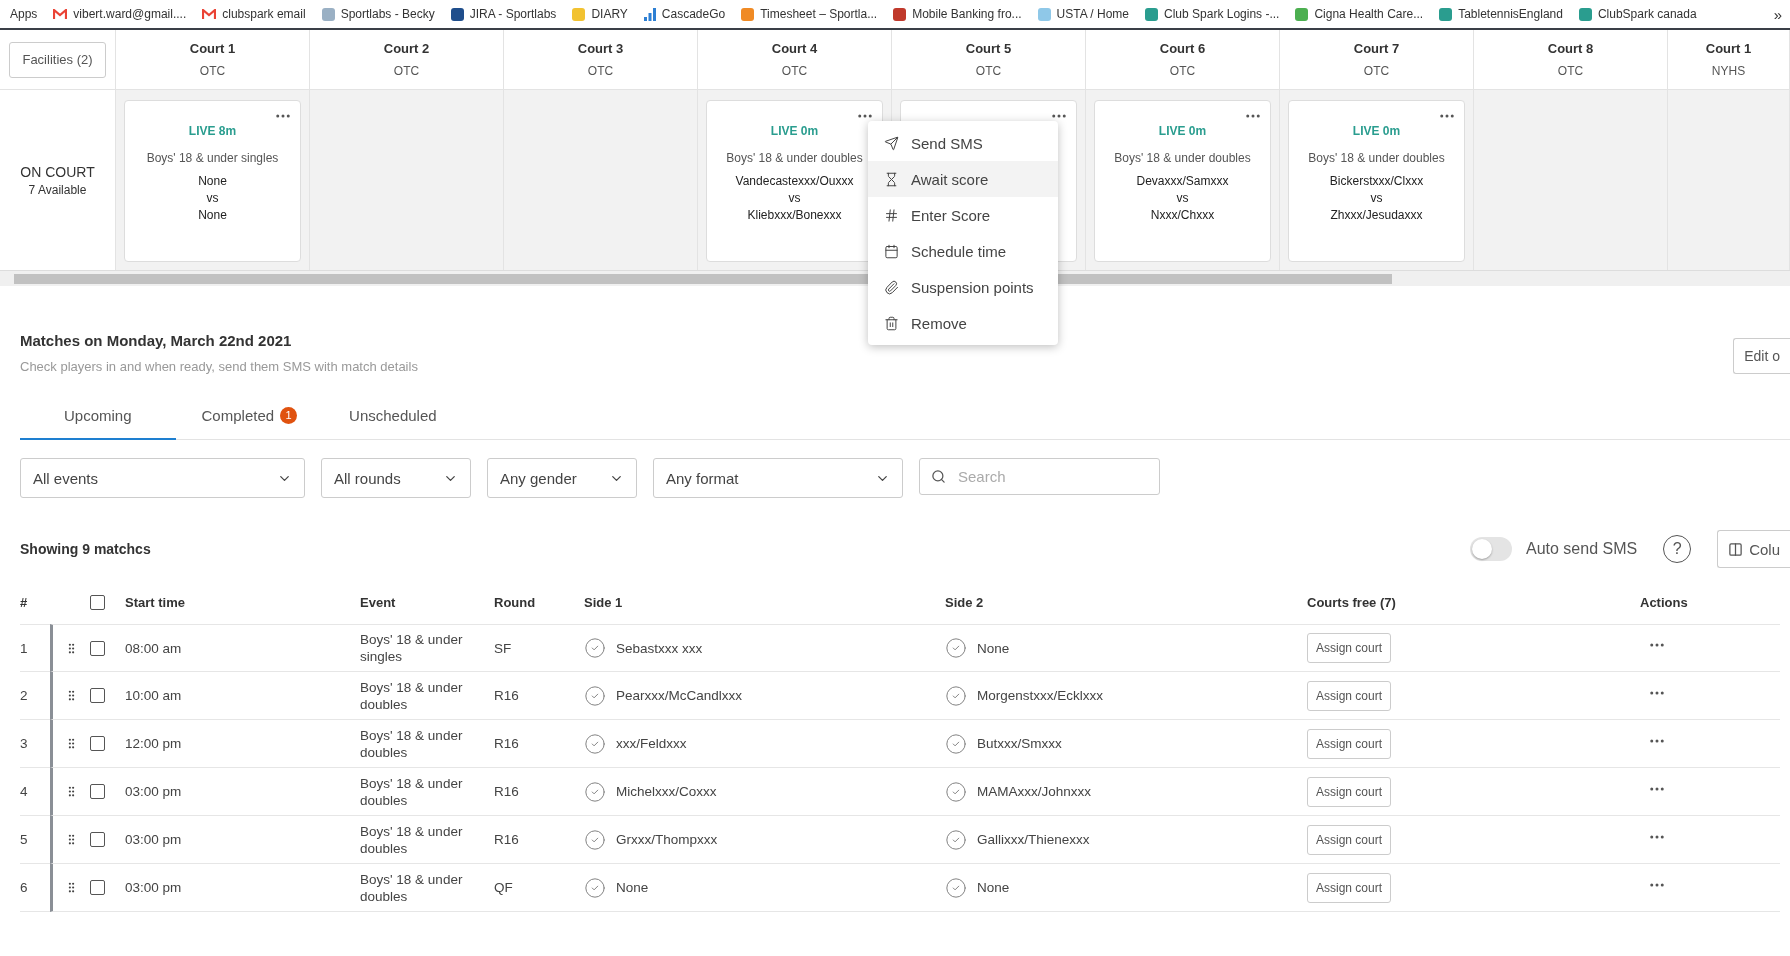 The width and height of the screenshot is (1790, 956). Describe the element at coordinates (57, 189) in the screenshot. I see `available-count: 7 Available` at that location.